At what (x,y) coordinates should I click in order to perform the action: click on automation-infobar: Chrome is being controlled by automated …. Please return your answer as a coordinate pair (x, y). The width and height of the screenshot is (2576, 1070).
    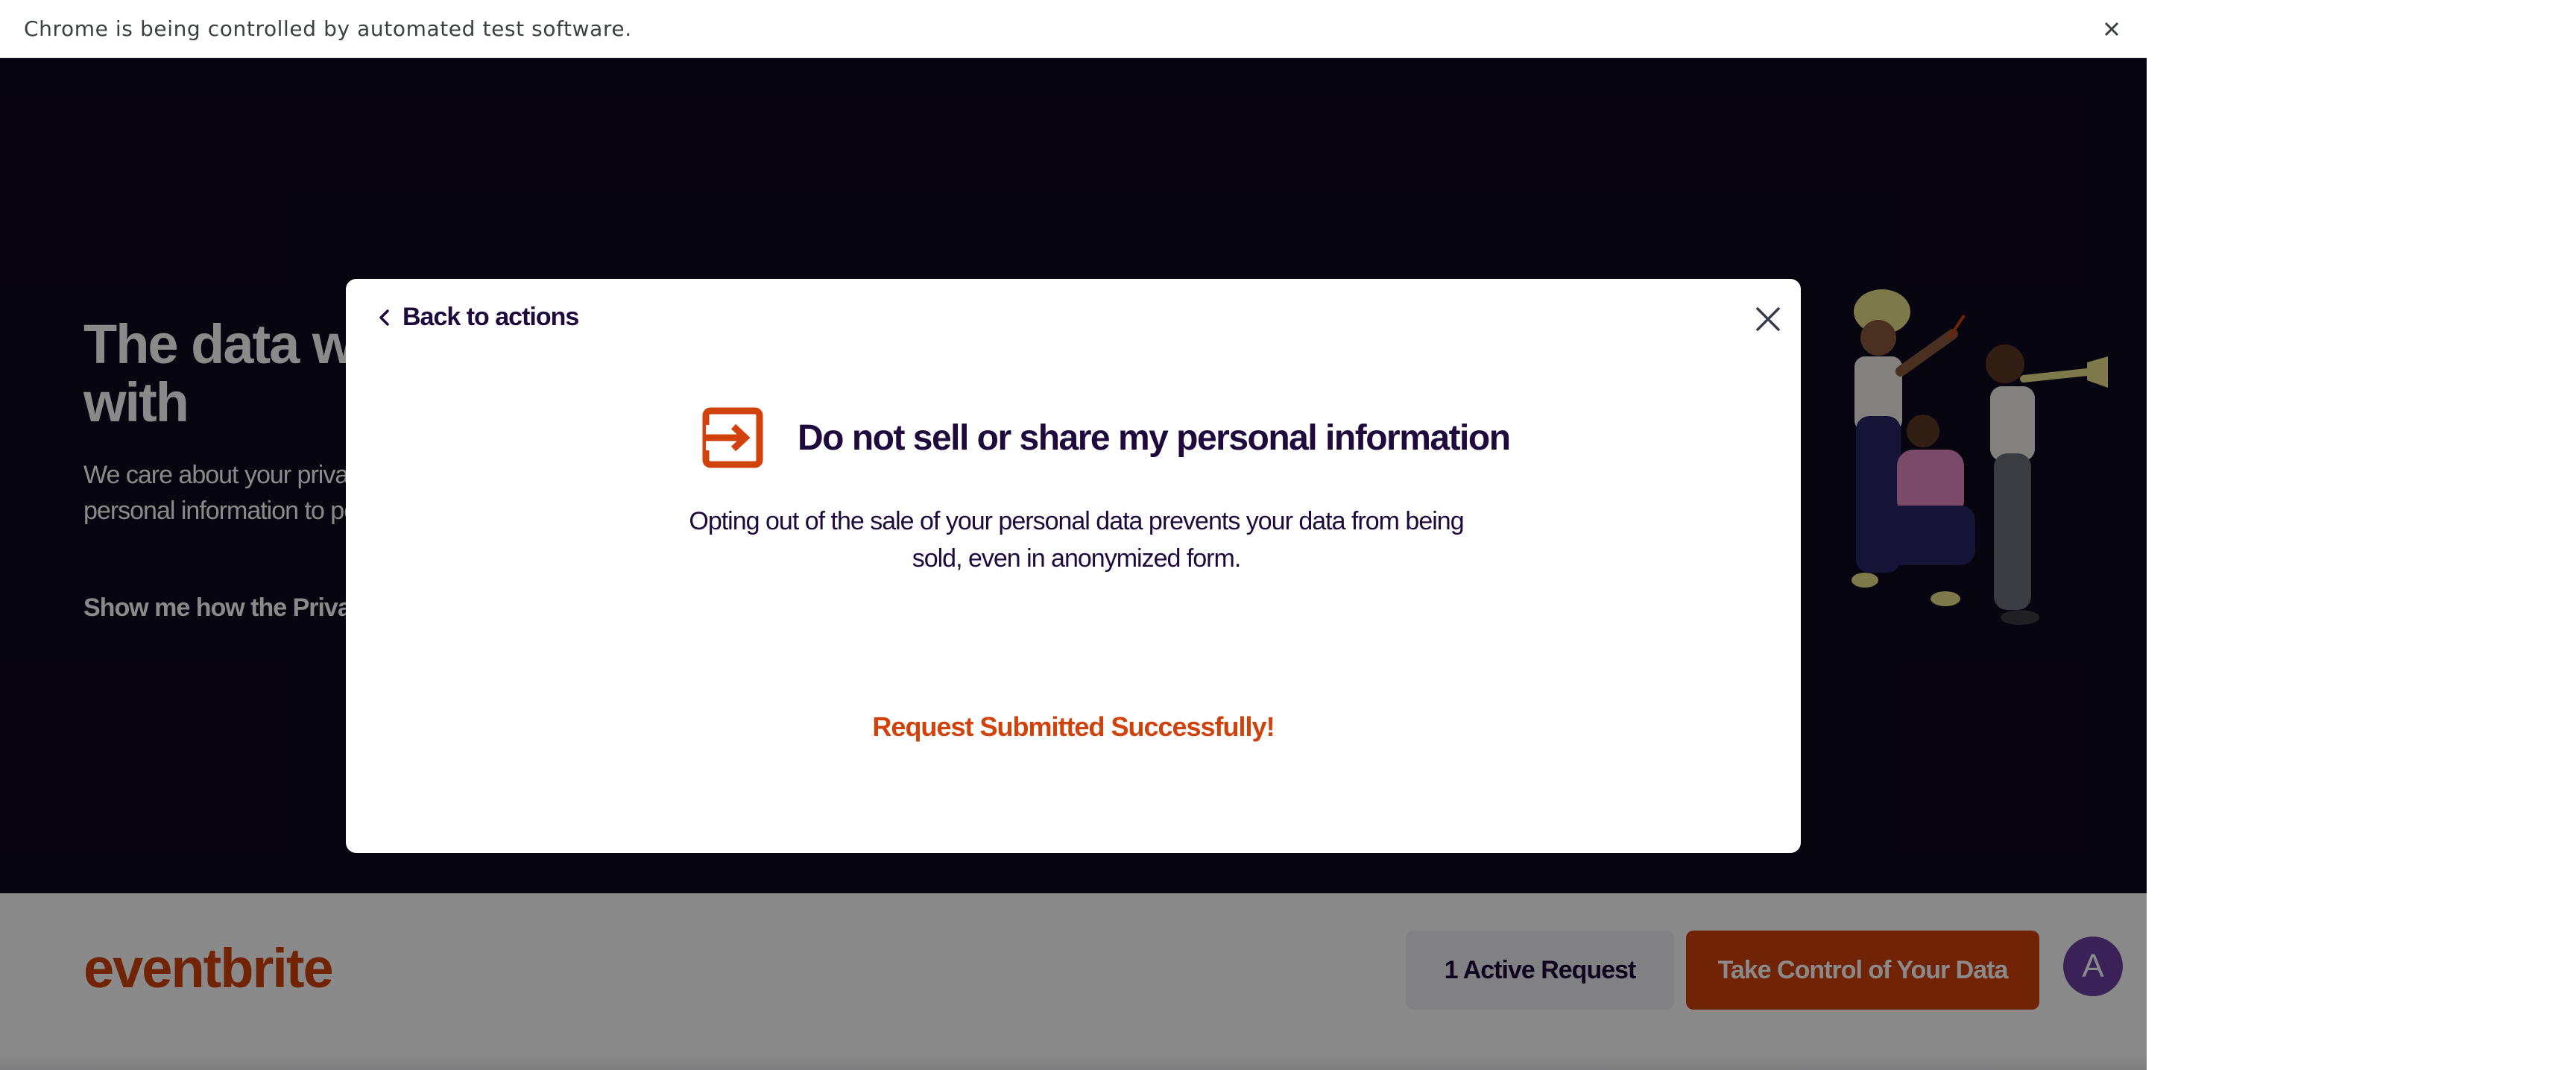
    Looking at the image, I should click on (1073, 29).